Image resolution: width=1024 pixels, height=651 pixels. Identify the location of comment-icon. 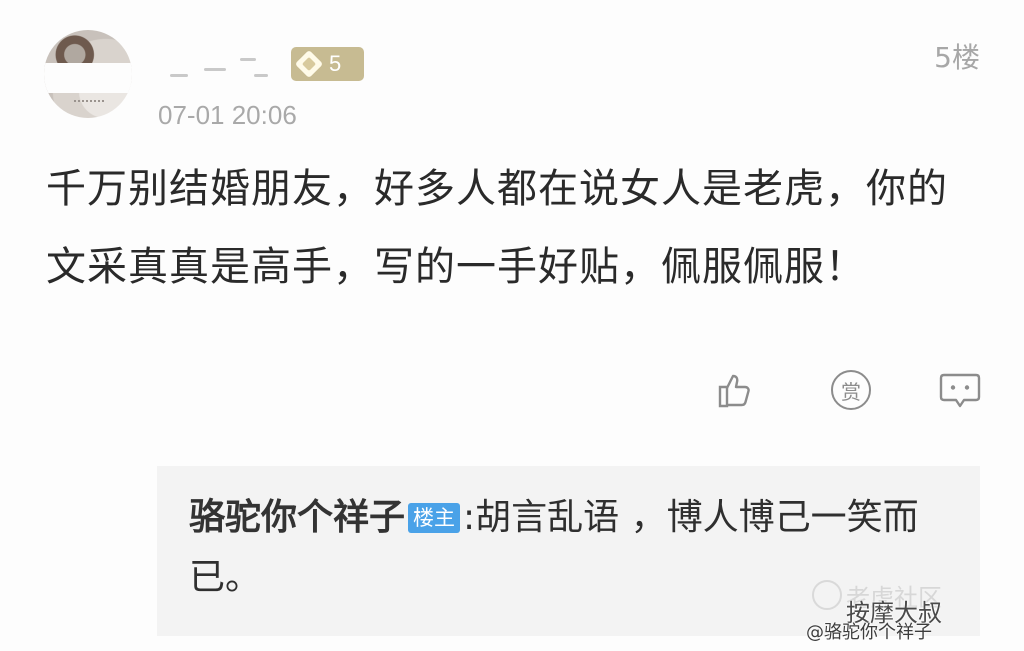
(960, 390).